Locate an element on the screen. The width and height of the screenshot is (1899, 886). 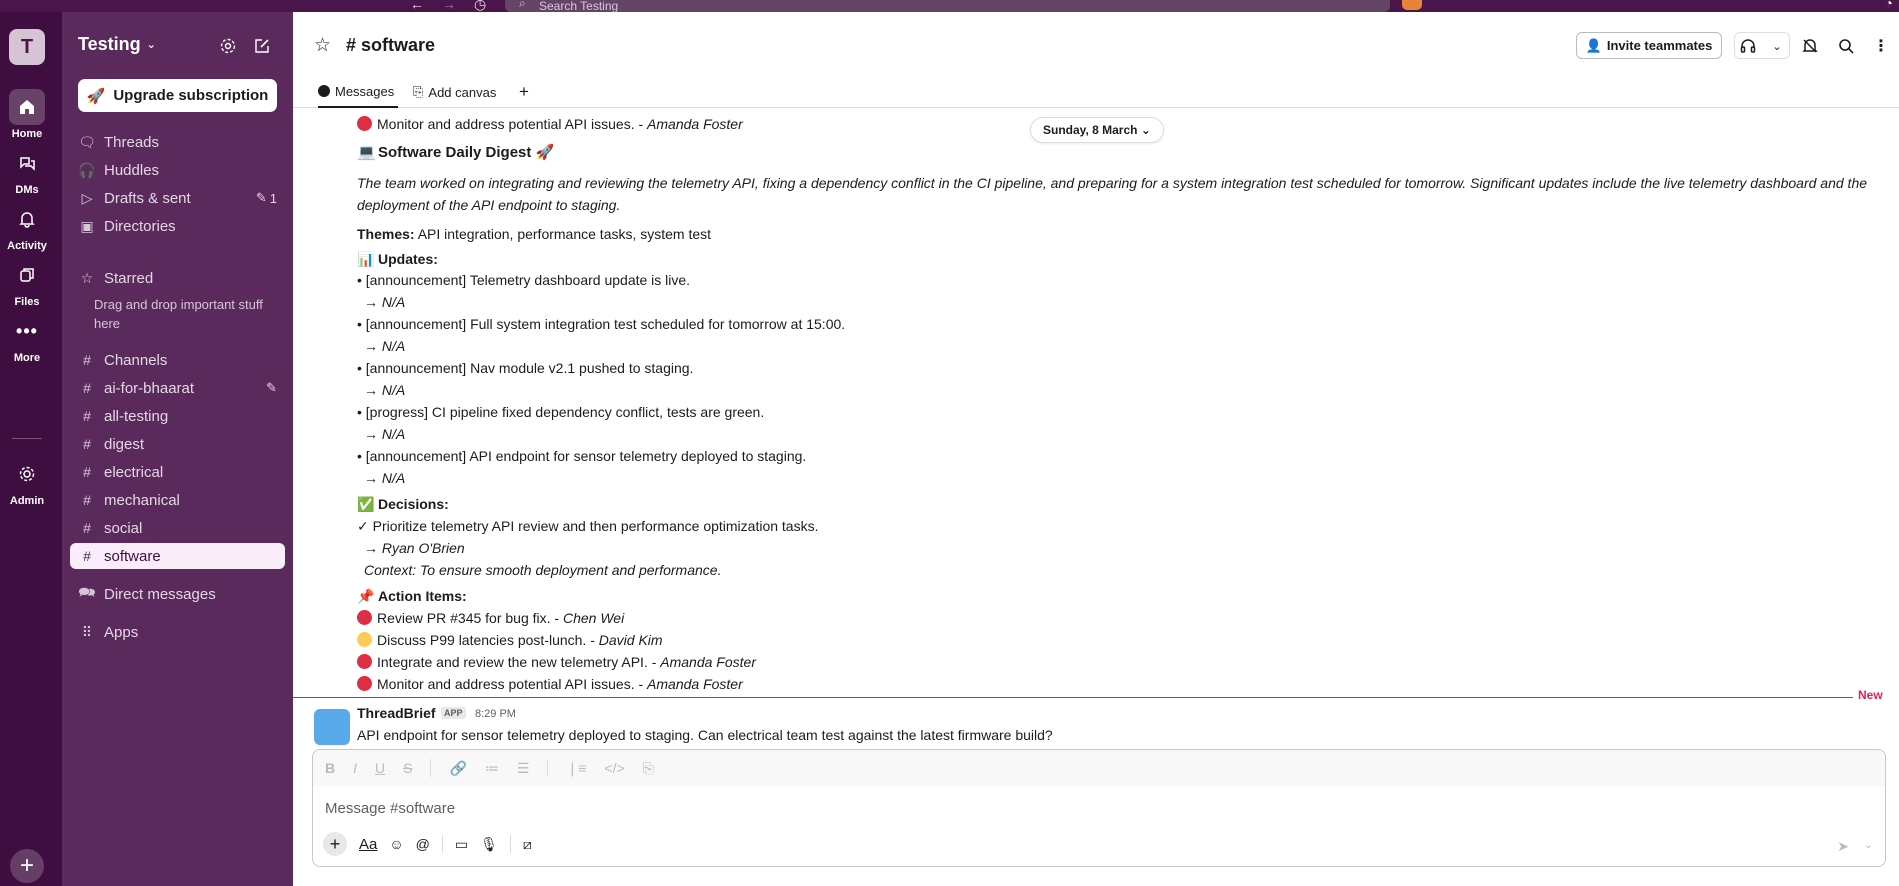
top-bar: ← → ◷ ⌕ Search Testing ◔ is located at coordinates (949, 6).